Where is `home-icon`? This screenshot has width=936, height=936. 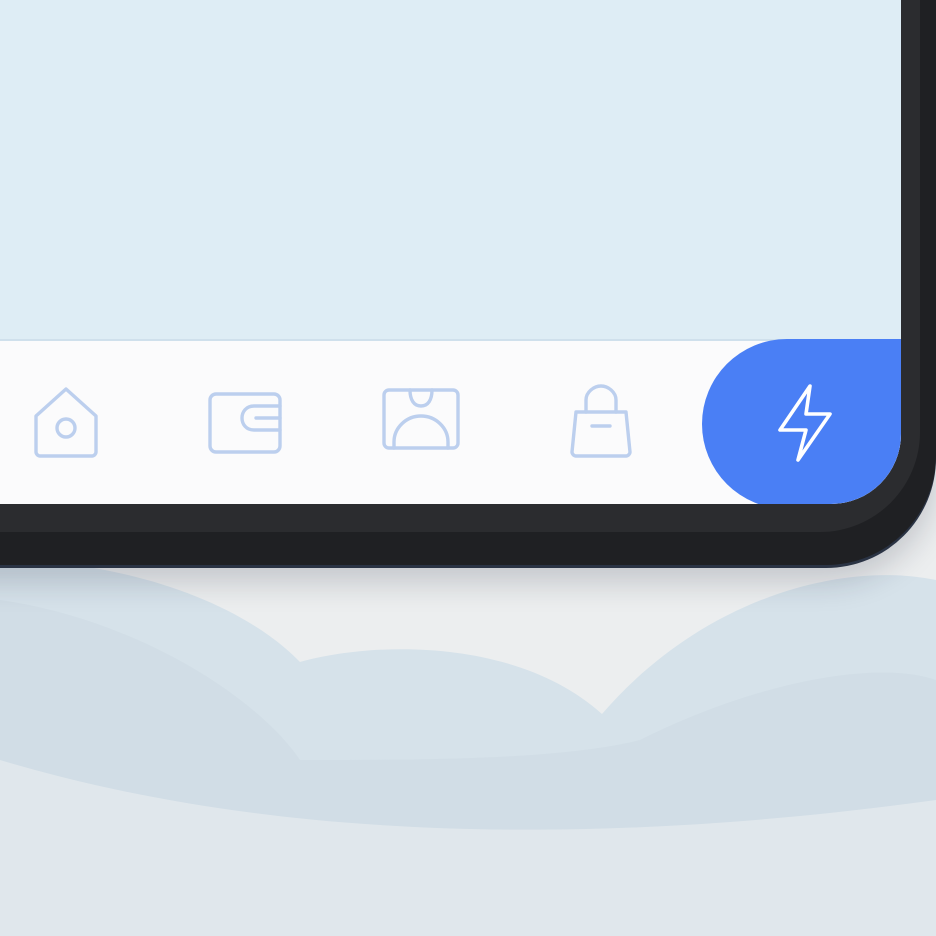 home-icon is located at coordinates (66, 422).